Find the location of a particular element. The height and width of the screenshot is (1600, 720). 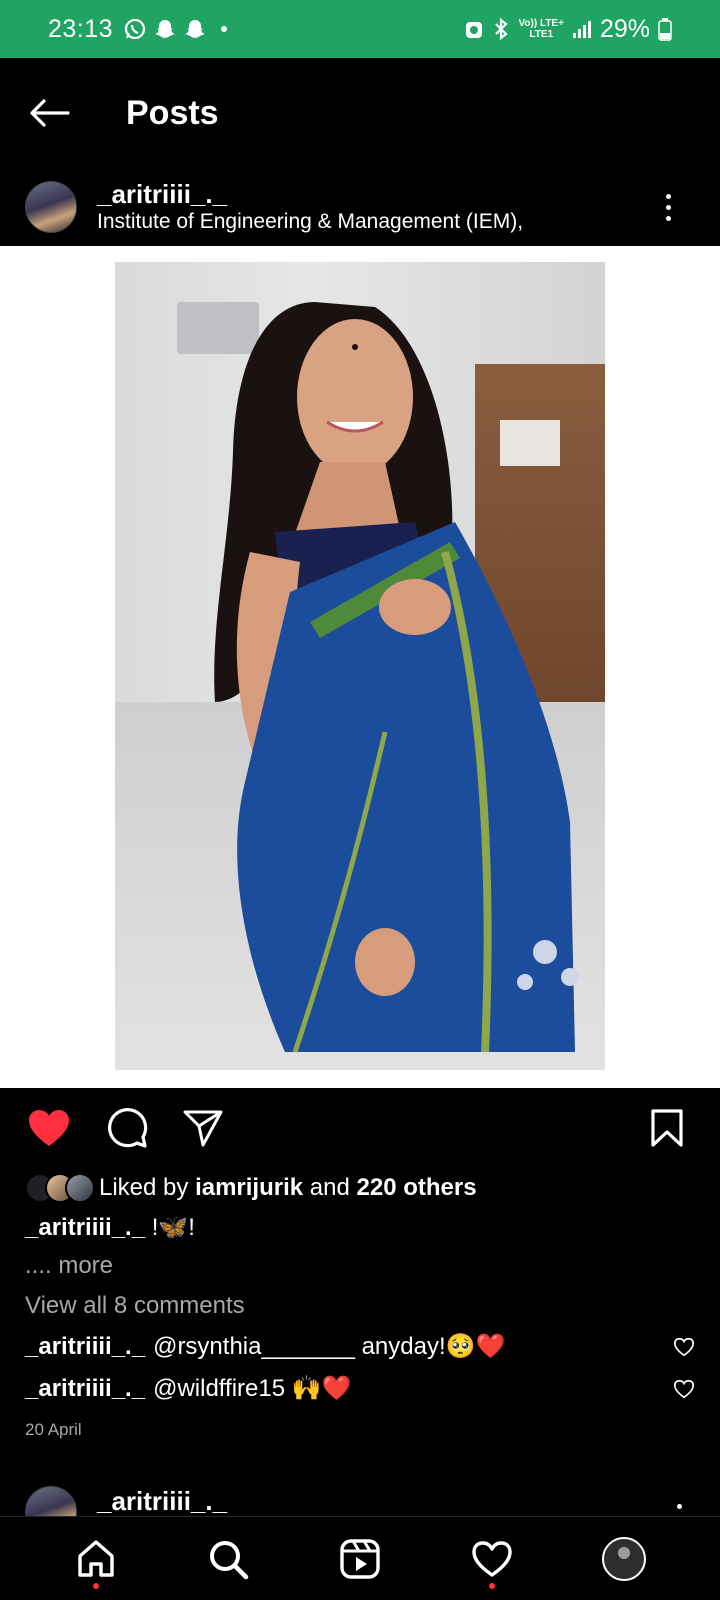

bookmark-icon is located at coordinates (667, 1128).